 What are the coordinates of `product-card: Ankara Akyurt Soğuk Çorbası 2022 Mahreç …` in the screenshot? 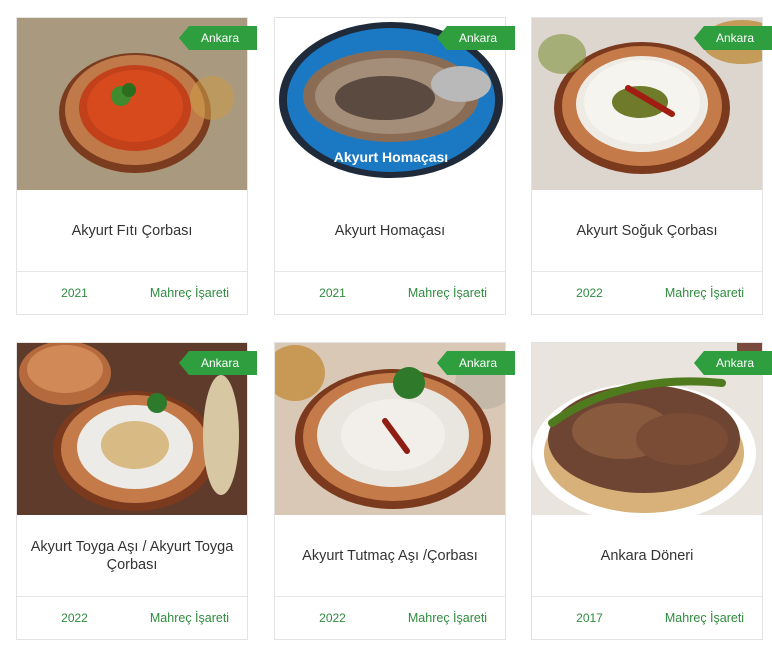 It's located at (651, 166).